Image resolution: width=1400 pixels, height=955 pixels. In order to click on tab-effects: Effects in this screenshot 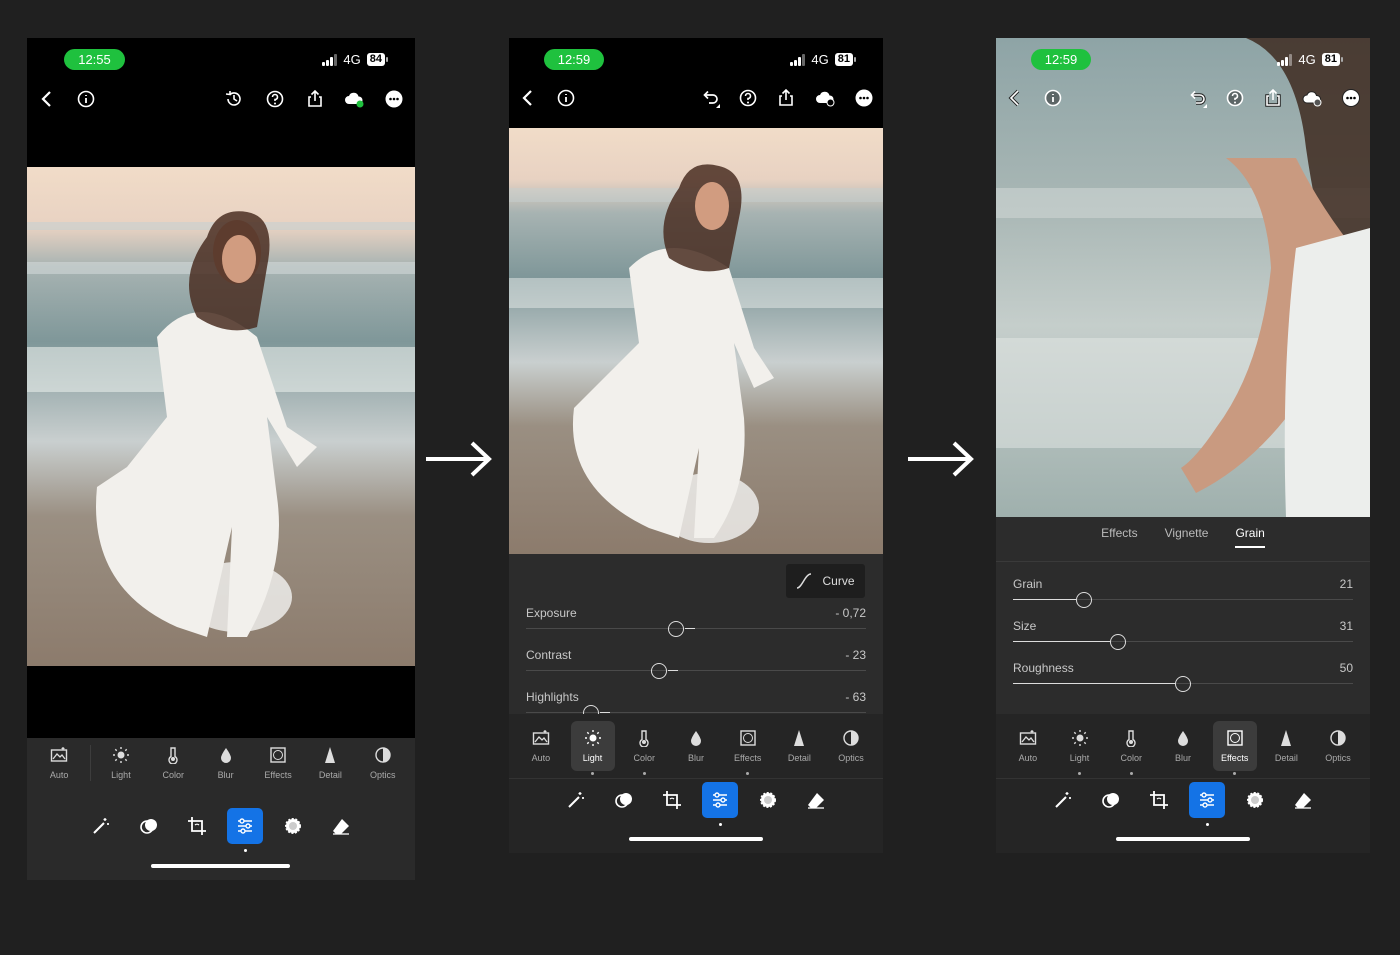, I will do `click(1119, 533)`.